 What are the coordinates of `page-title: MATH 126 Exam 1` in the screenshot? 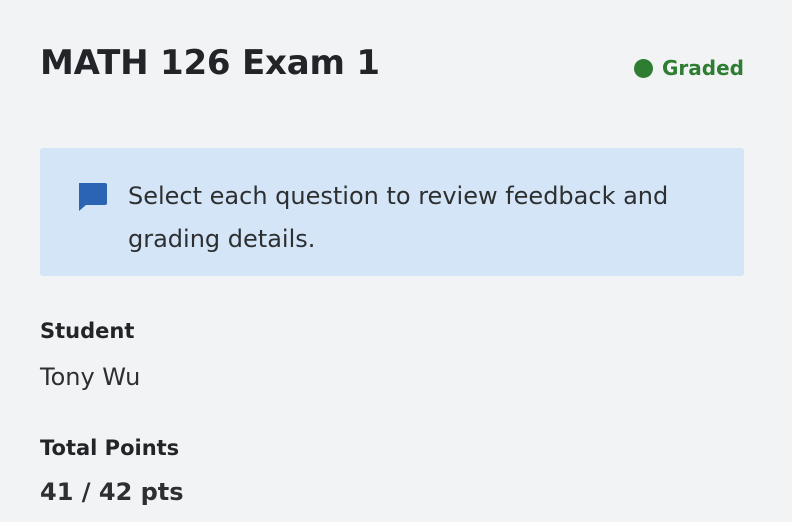 It's located at (210, 63).